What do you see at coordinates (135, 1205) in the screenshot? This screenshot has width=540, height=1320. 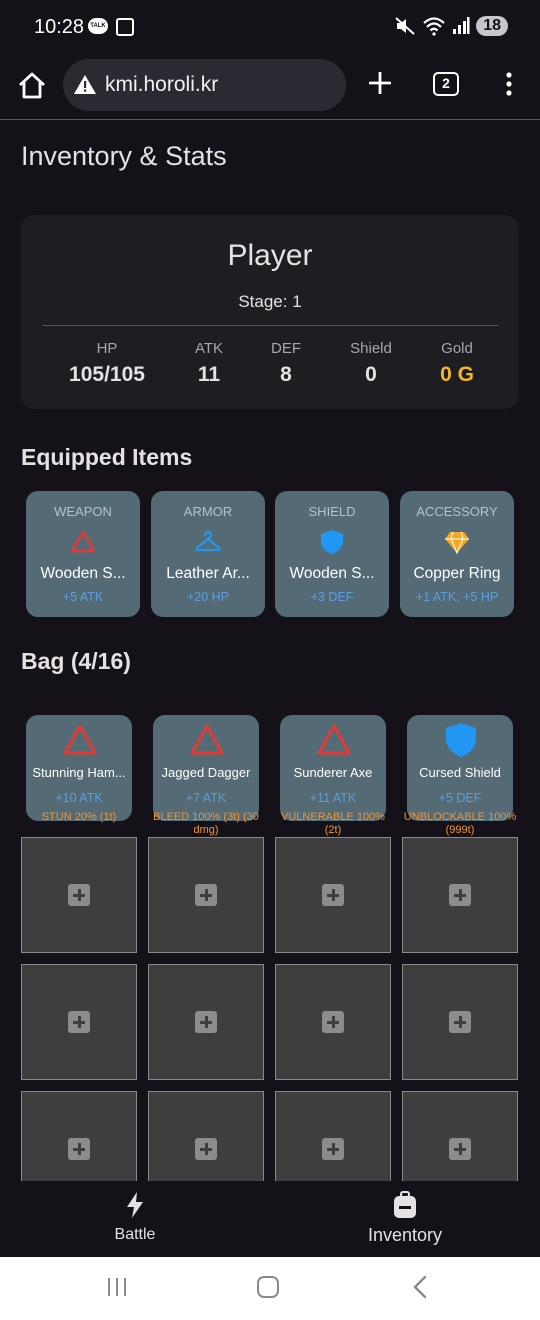 I see `lightning-icon` at bounding box center [135, 1205].